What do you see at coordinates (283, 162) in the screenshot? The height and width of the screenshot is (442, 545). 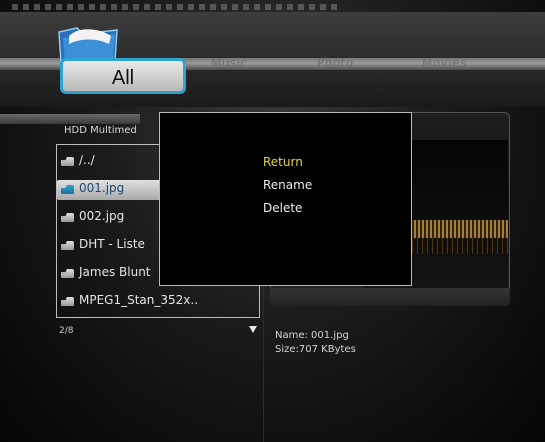 I see `menu-item-return: Return` at bounding box center [283, 162].